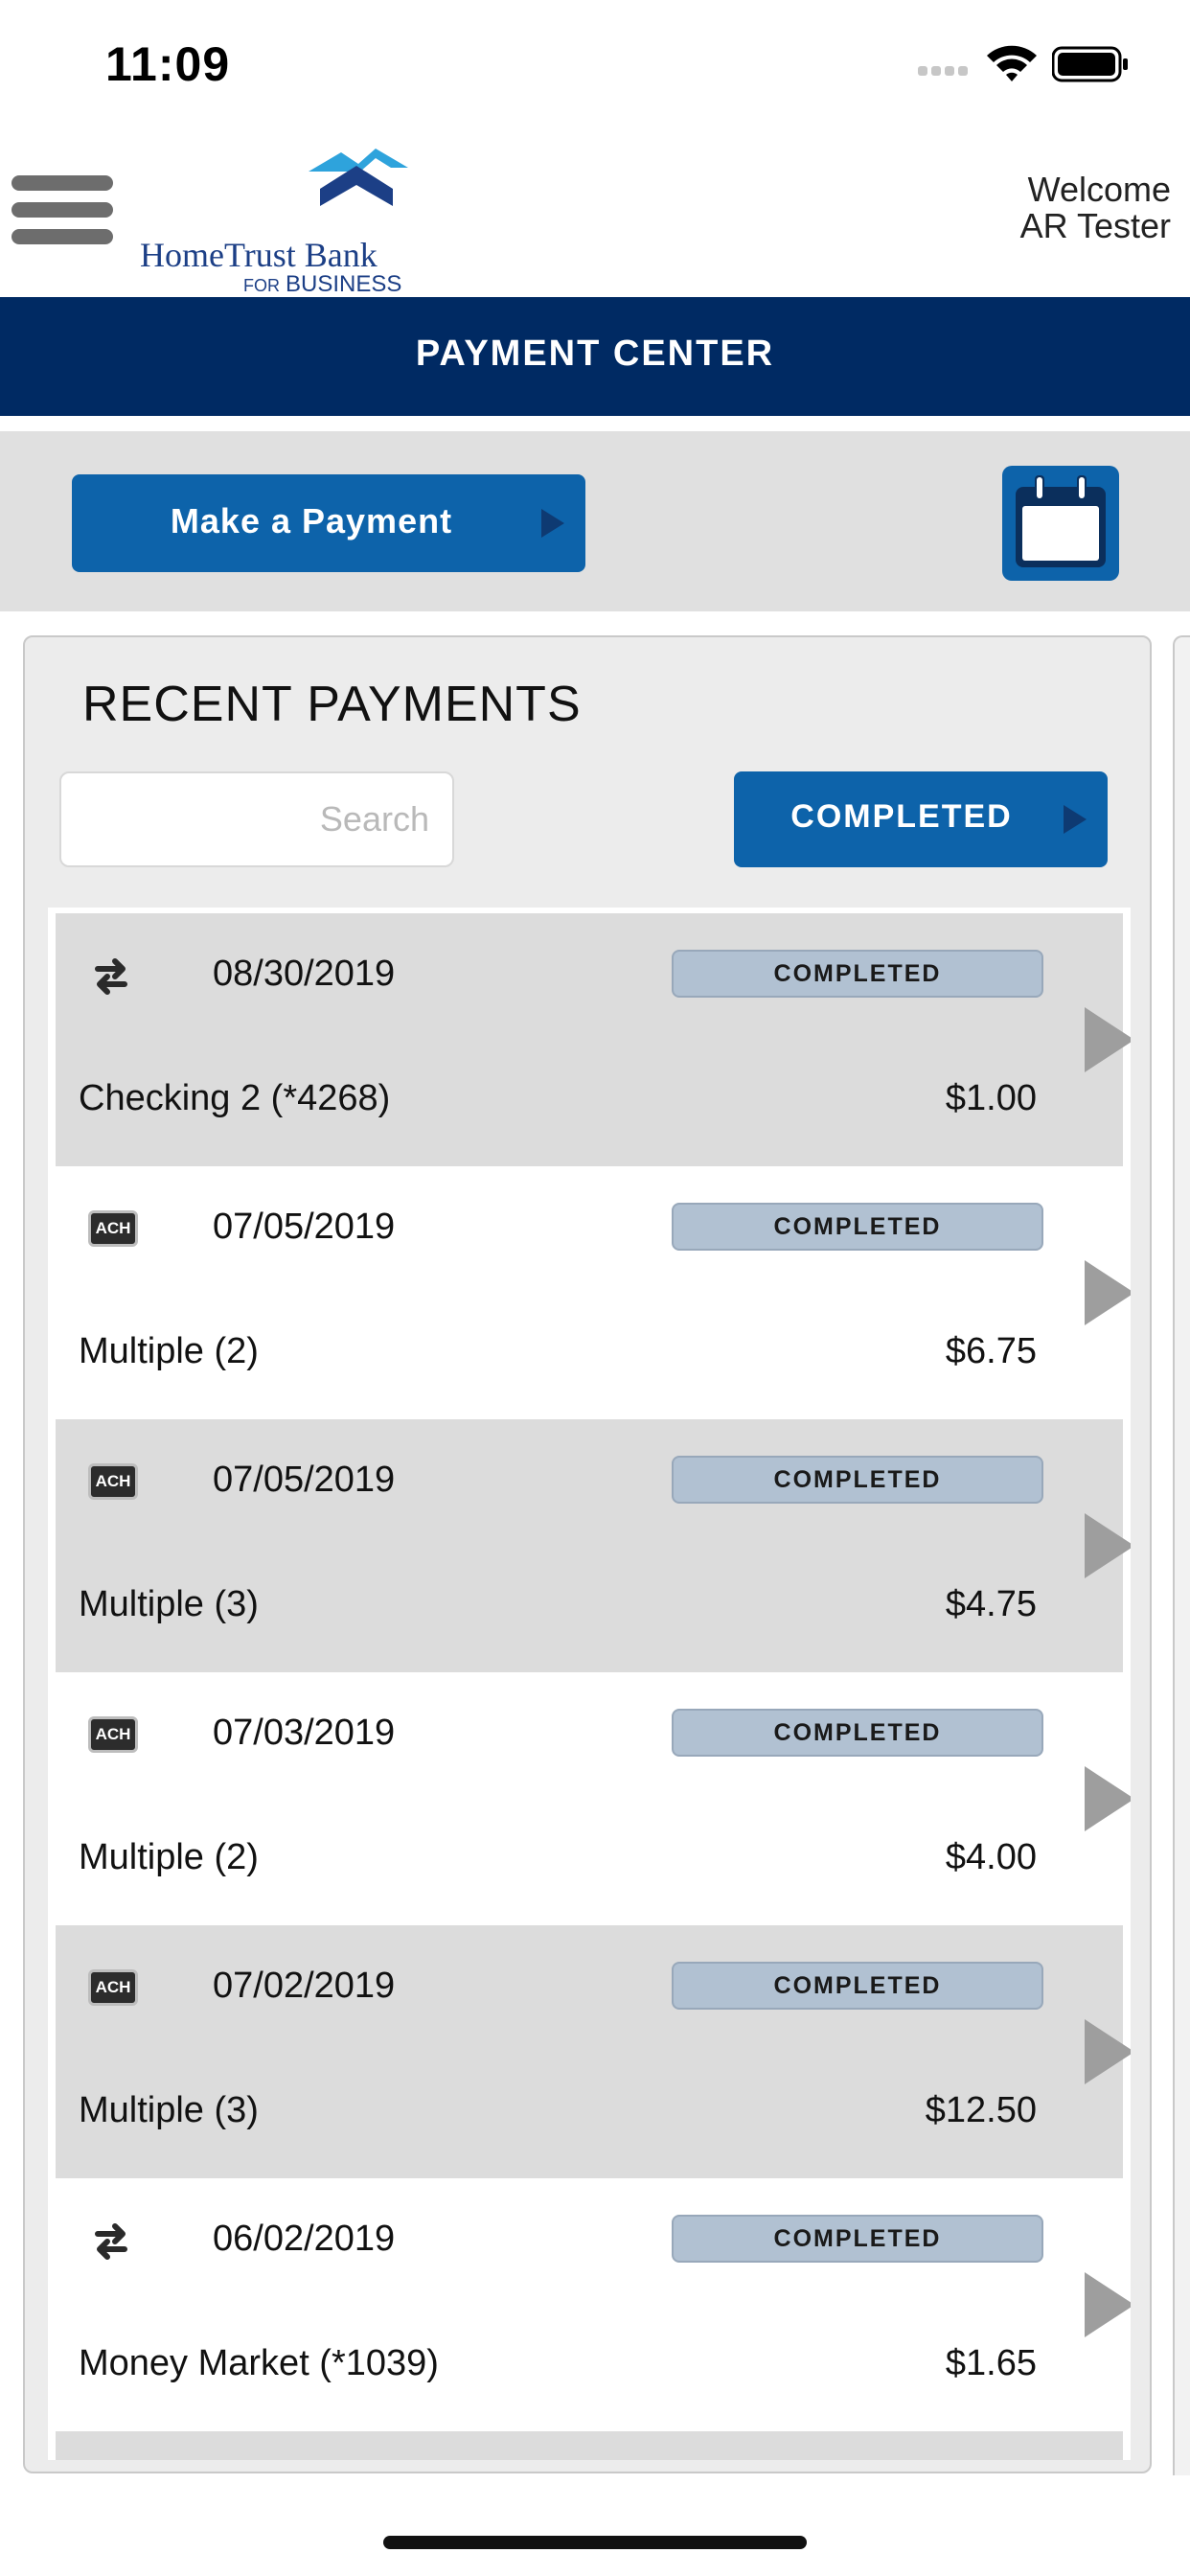 The width and height of the screenshot is (1190, 2576). What do you see at coordinates (590, 2445) in the screenshot?
I see `payment-row-partial` at bounding box center [590, 2445].